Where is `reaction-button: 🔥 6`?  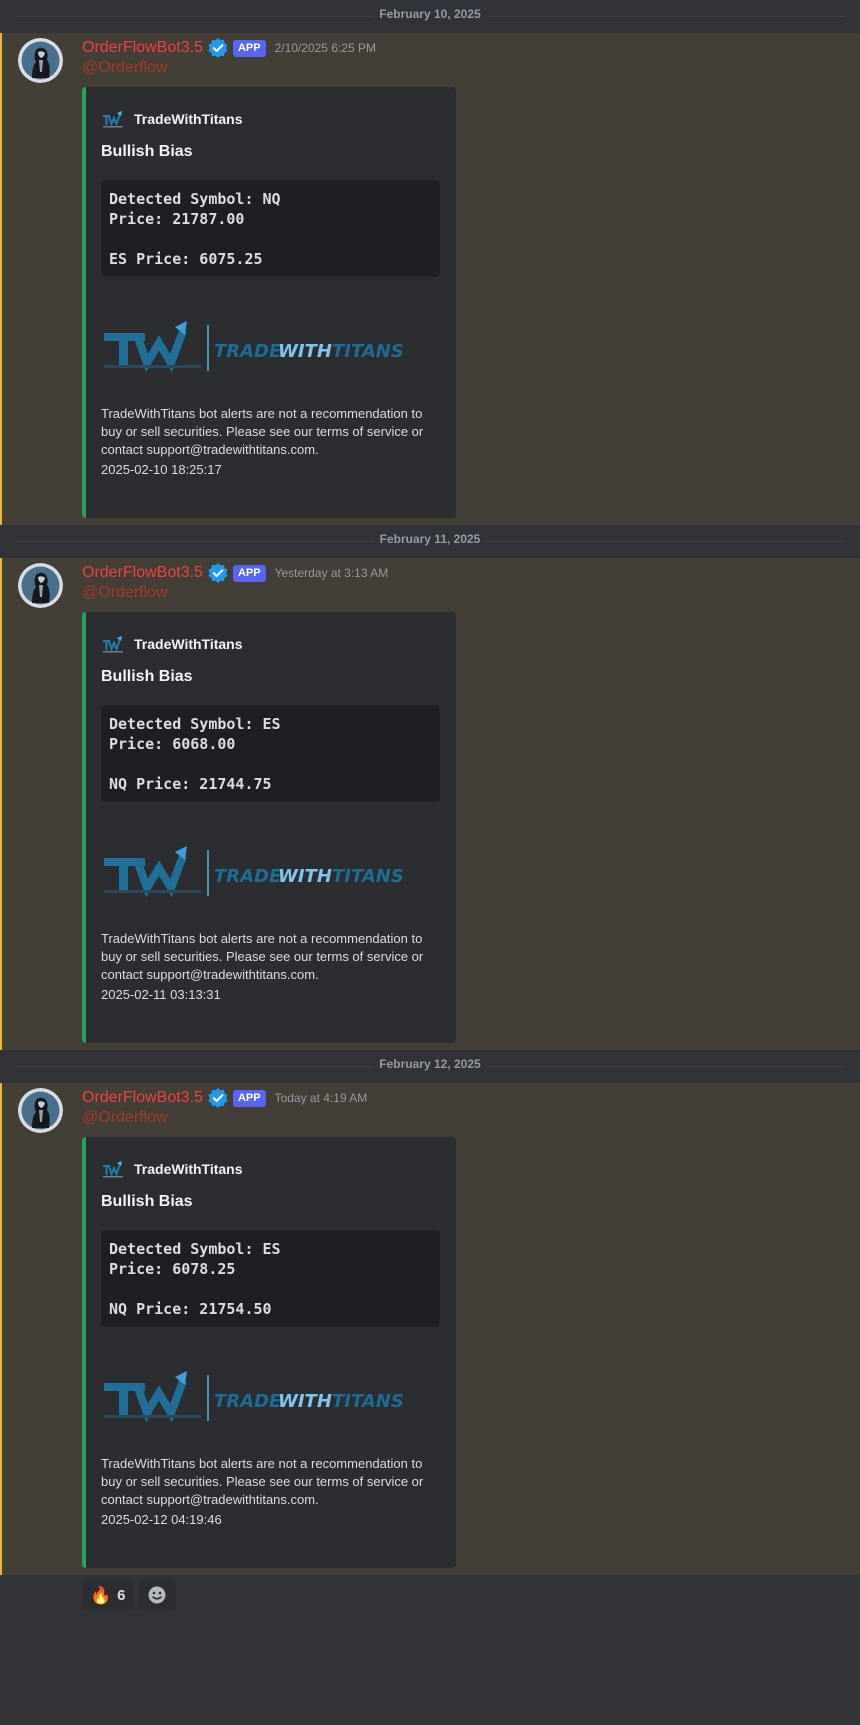 reaction-button: 🔥 6 is located at coordinates (108, 1595).